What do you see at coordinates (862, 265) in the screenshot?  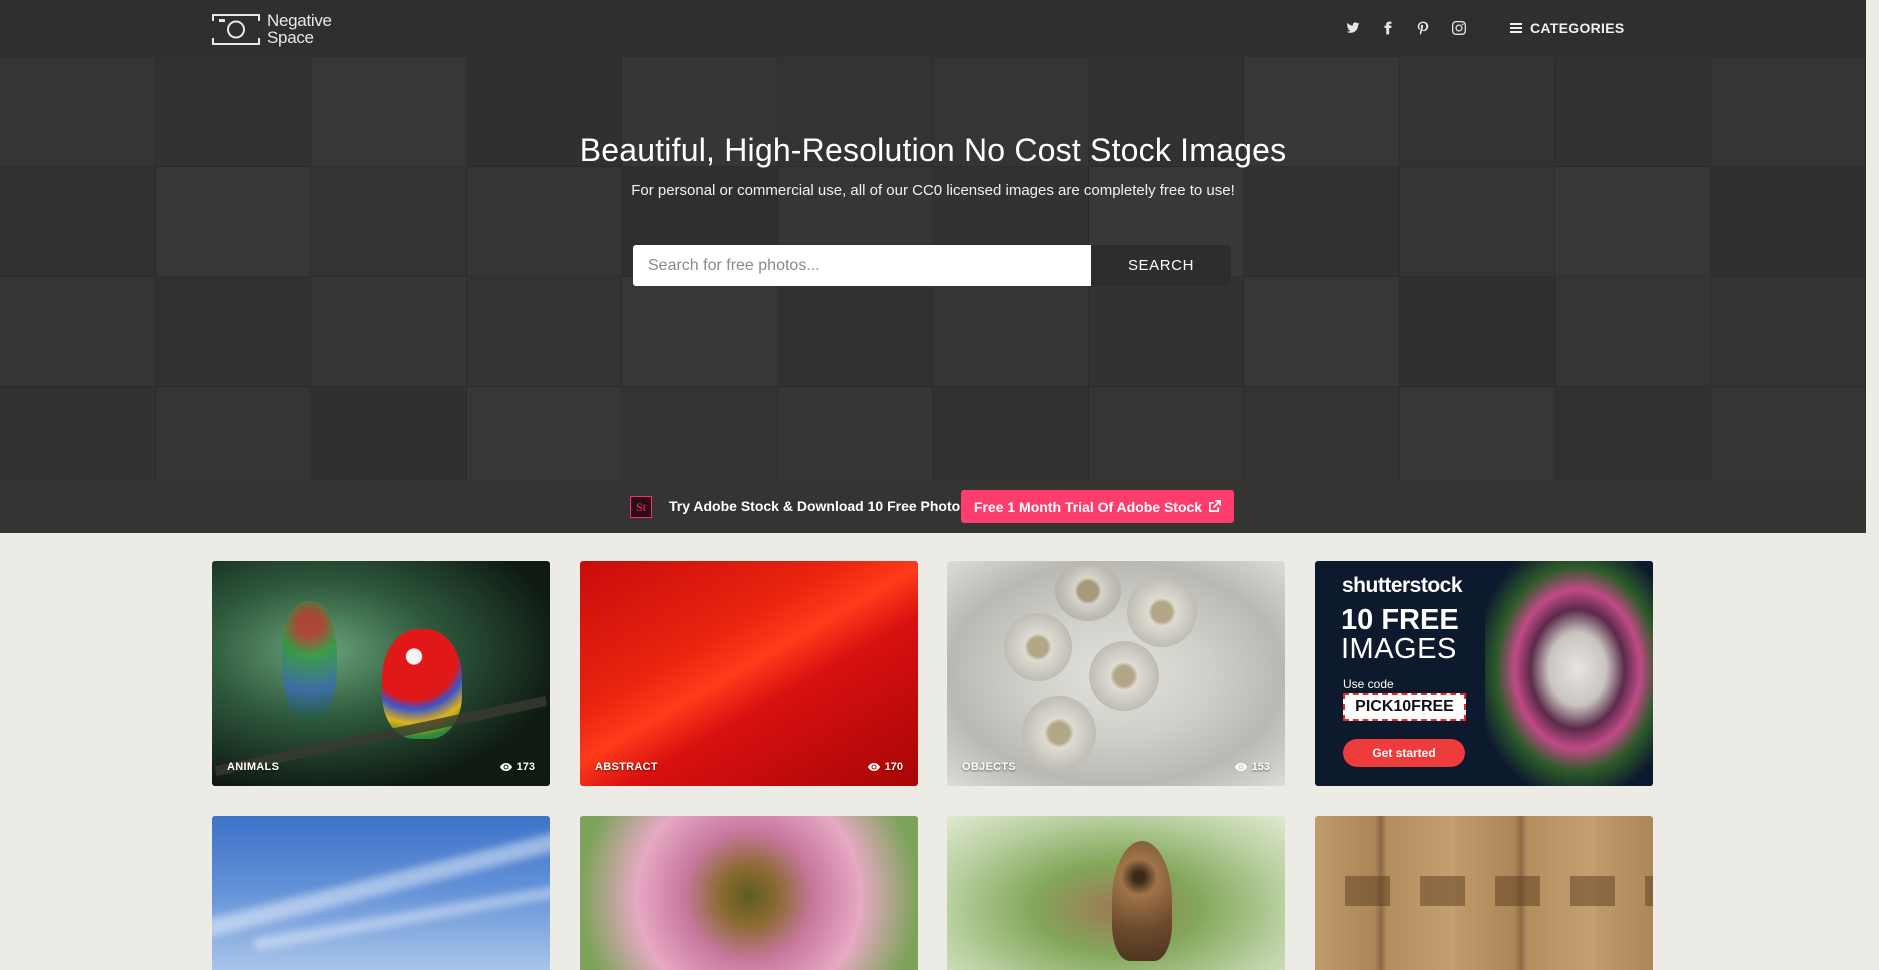 I see `search-input` at bounding box center [862, 265].